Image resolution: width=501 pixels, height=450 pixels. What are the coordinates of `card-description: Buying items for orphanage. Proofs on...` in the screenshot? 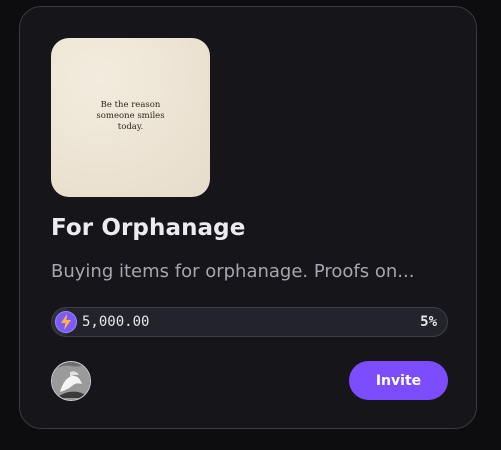 It's located at (233, 271).